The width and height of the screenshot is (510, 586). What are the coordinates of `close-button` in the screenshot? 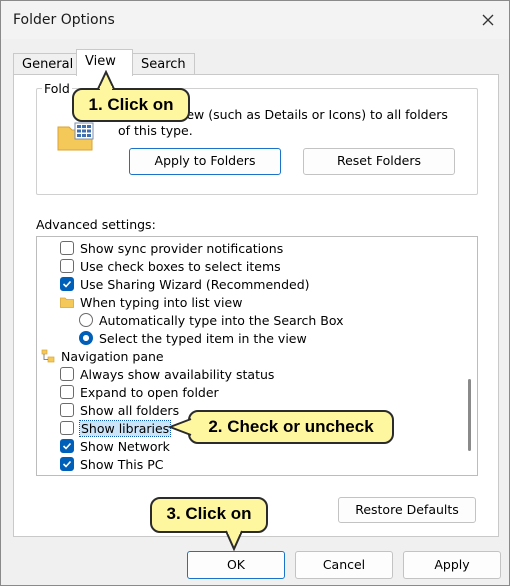 It's located at (488, 20).